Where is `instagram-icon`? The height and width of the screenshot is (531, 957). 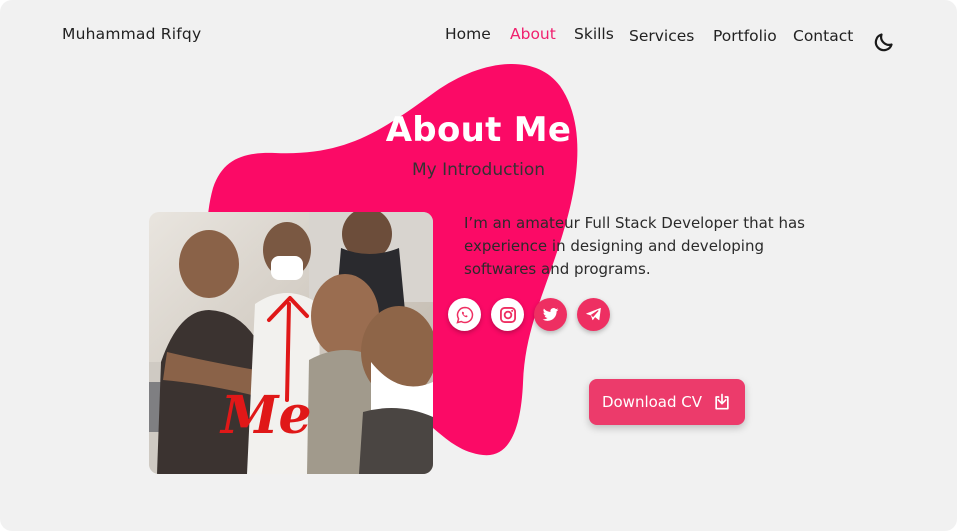 instagram-icon is located at coordinates (507, 314).